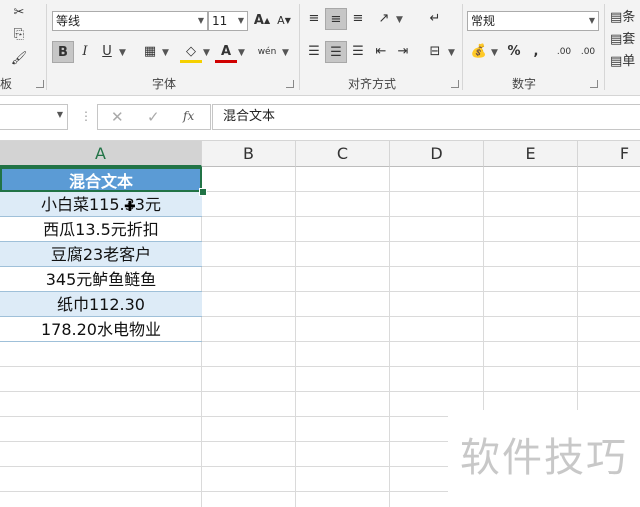 This screenshot has height=507, width=640. What do you see at coordinates (594, 84) in the screenshot?
I see `number-launcher-icon` at bounding box center [594, 84].